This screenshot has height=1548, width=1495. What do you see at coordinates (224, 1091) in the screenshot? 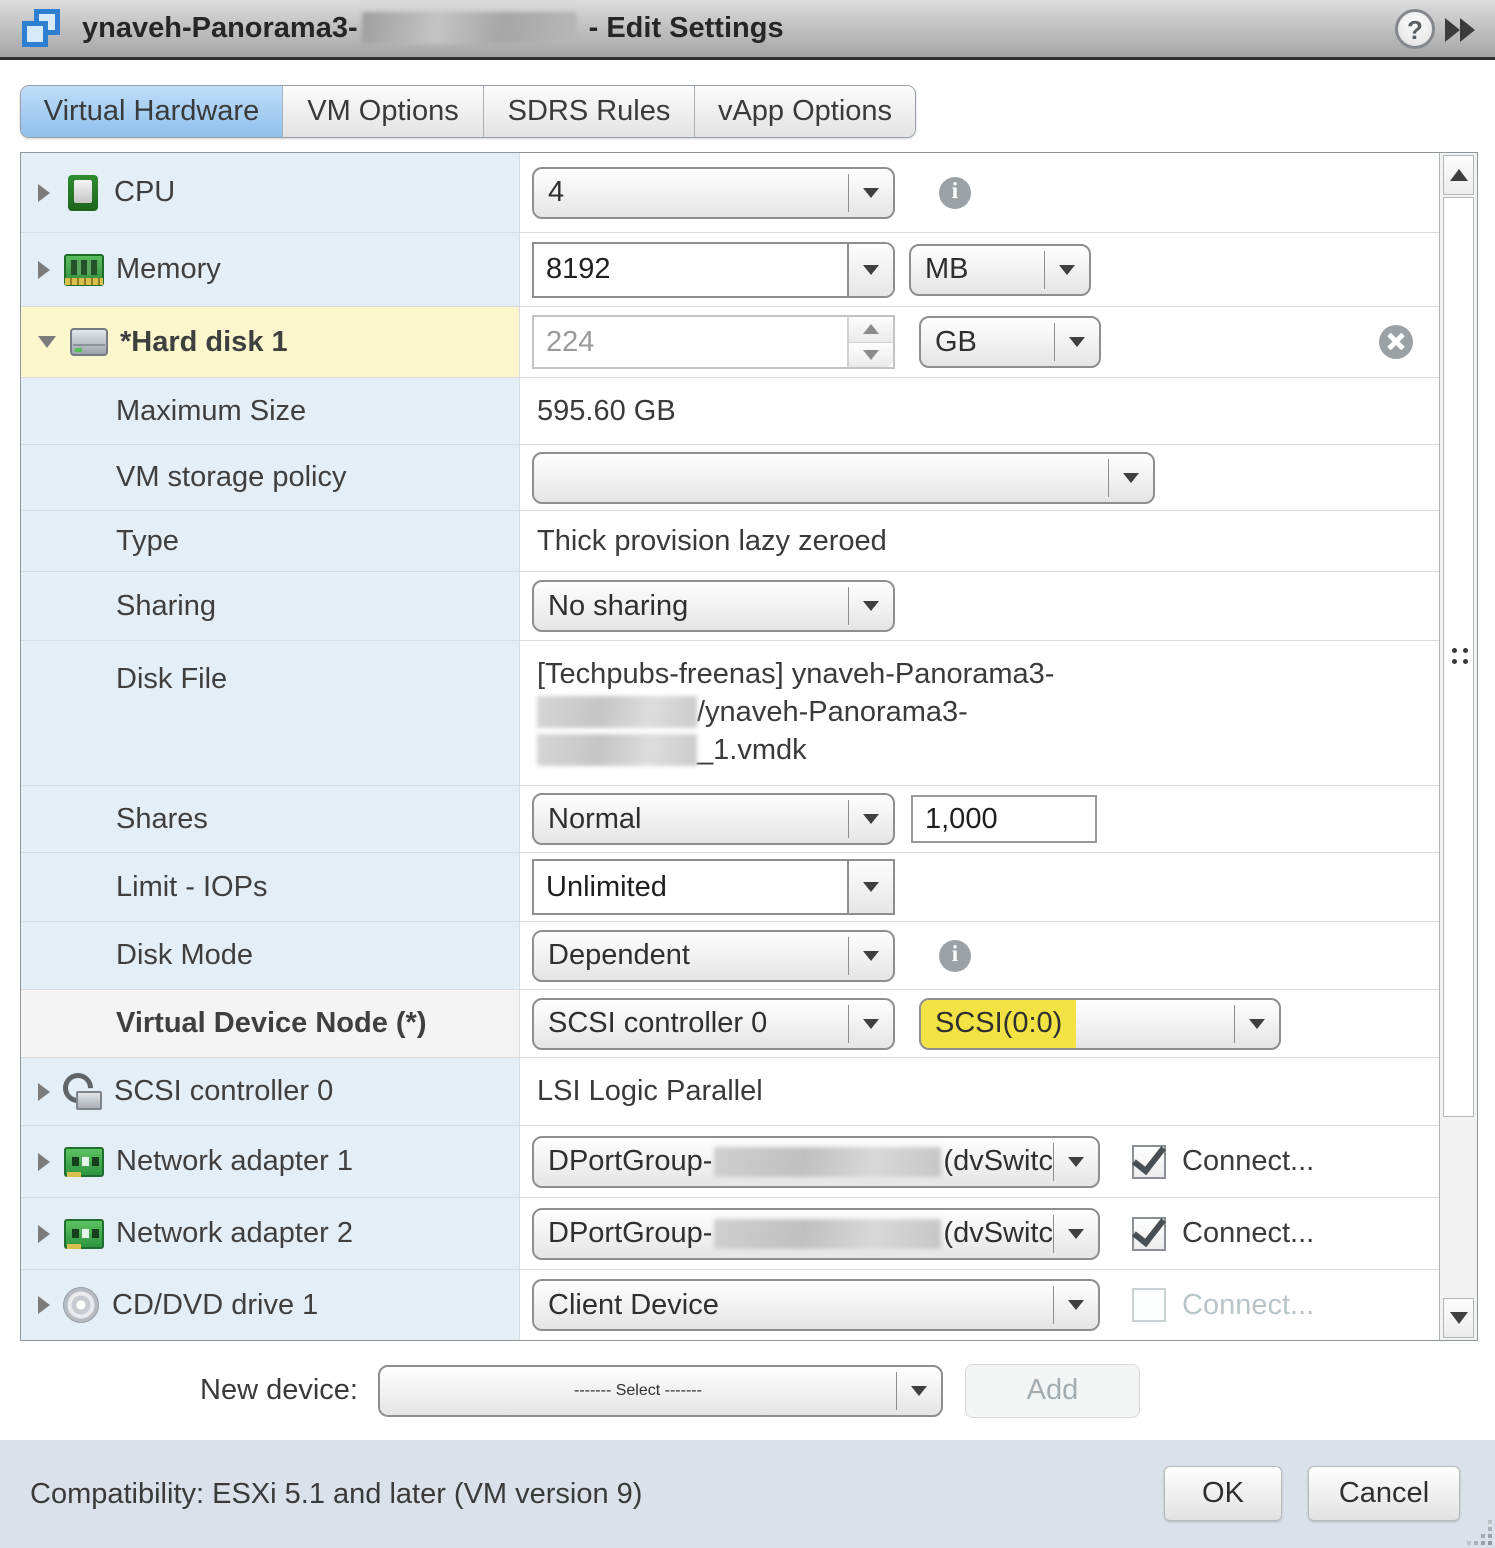
I see `scsi-controller-label: SCSI controller 0` at bounding box center [224, 1091].